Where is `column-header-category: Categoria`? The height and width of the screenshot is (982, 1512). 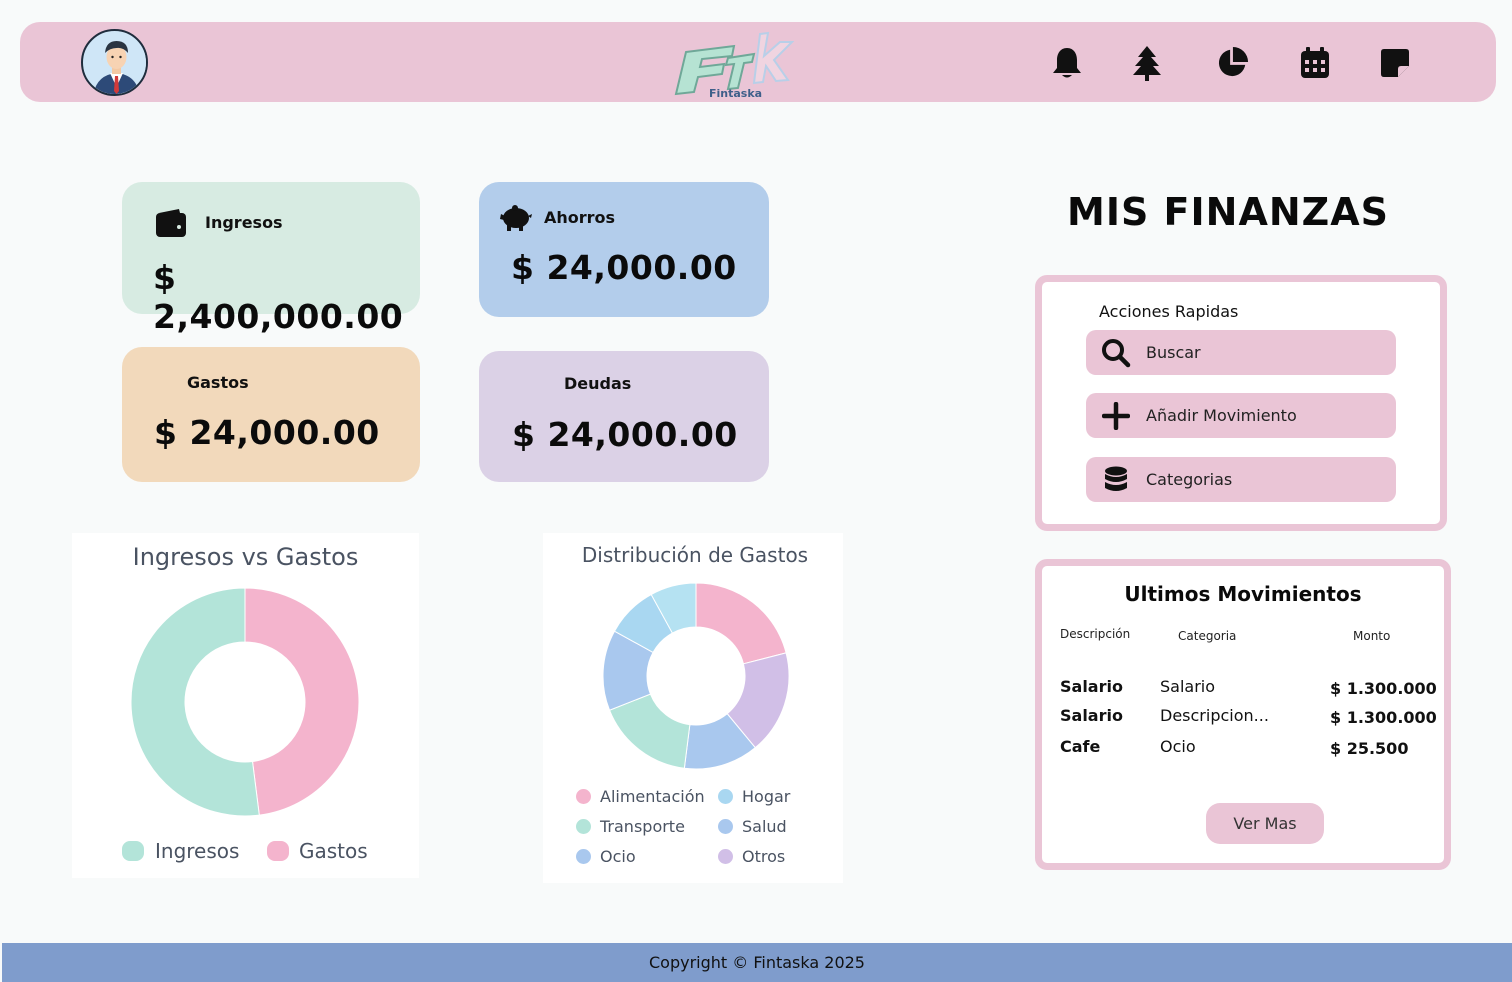
column-header-category: Categoria is located at coordinates (1207, 636).